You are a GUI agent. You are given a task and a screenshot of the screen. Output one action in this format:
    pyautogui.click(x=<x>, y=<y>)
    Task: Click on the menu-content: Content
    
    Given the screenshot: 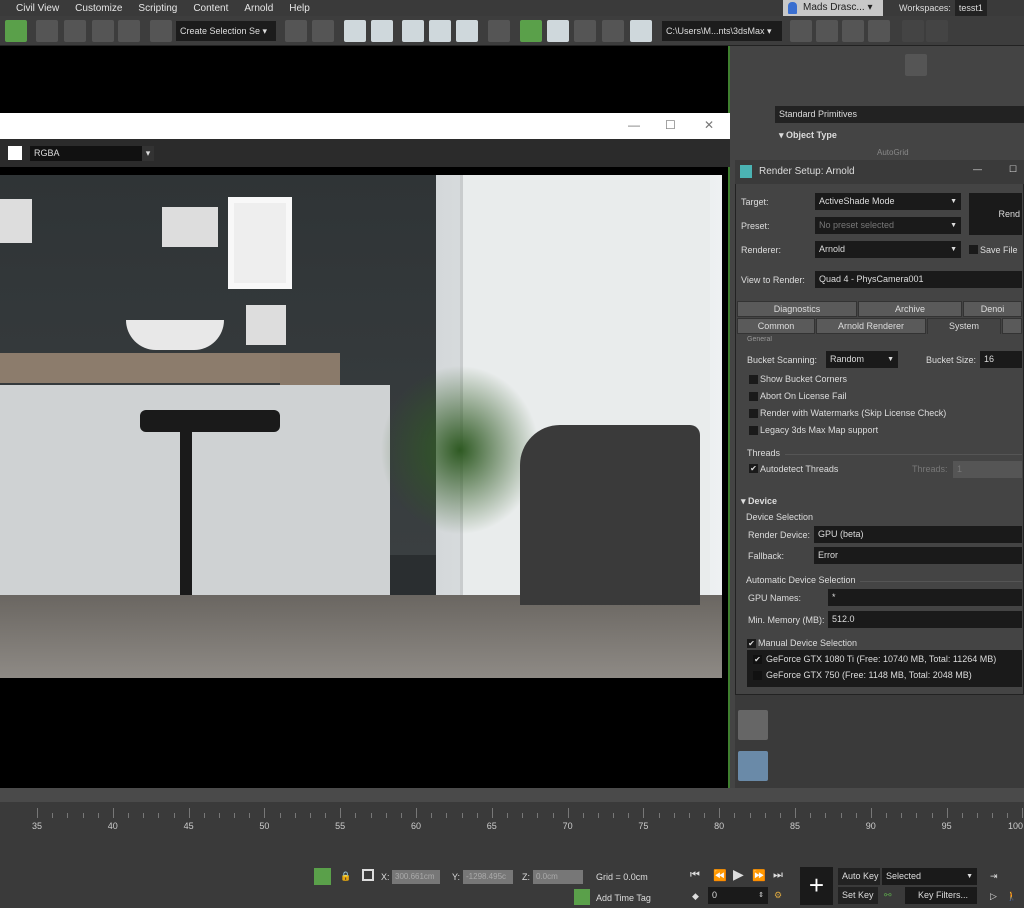 What is the action you would take?
    pyautogui.click(x=202, y=8)
    